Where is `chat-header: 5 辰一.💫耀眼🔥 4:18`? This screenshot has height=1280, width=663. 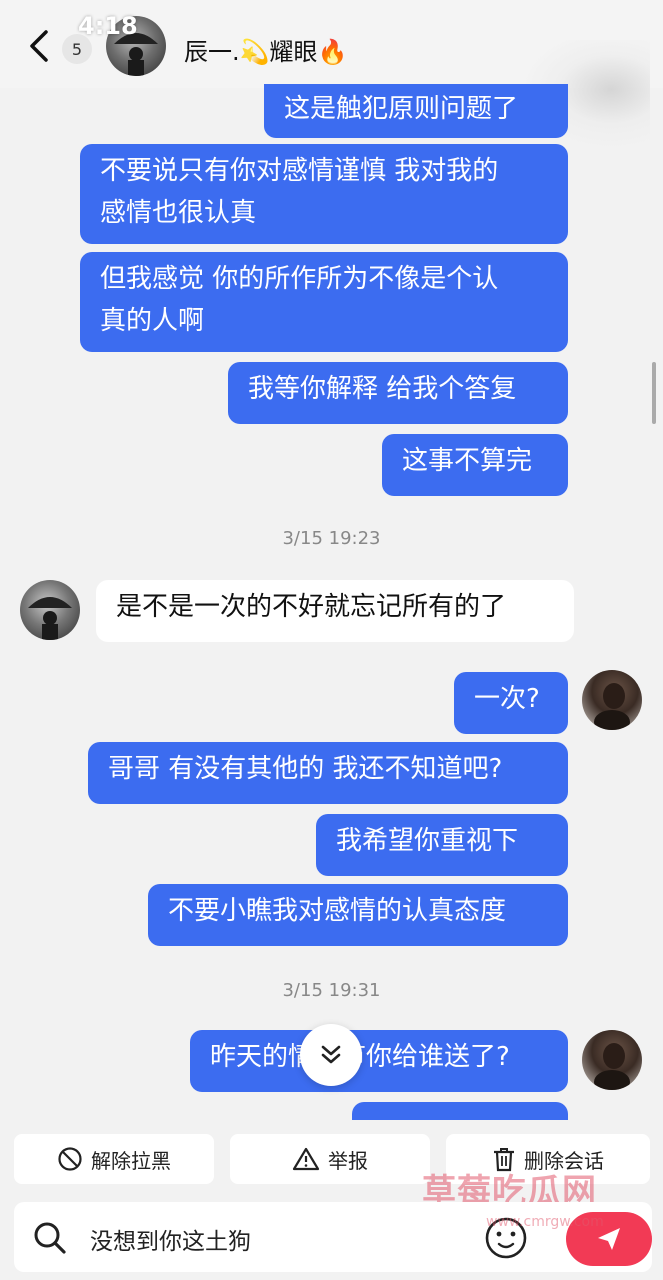 chat-header: 5 辰一.💫耀眼🔥 4:18 is located at coordinates (331, 75).